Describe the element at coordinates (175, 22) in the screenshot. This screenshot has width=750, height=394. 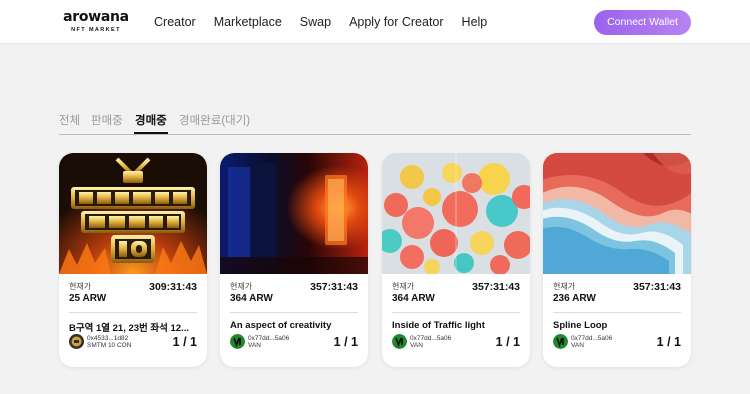
I see `nav-creator: Creator` at that location.